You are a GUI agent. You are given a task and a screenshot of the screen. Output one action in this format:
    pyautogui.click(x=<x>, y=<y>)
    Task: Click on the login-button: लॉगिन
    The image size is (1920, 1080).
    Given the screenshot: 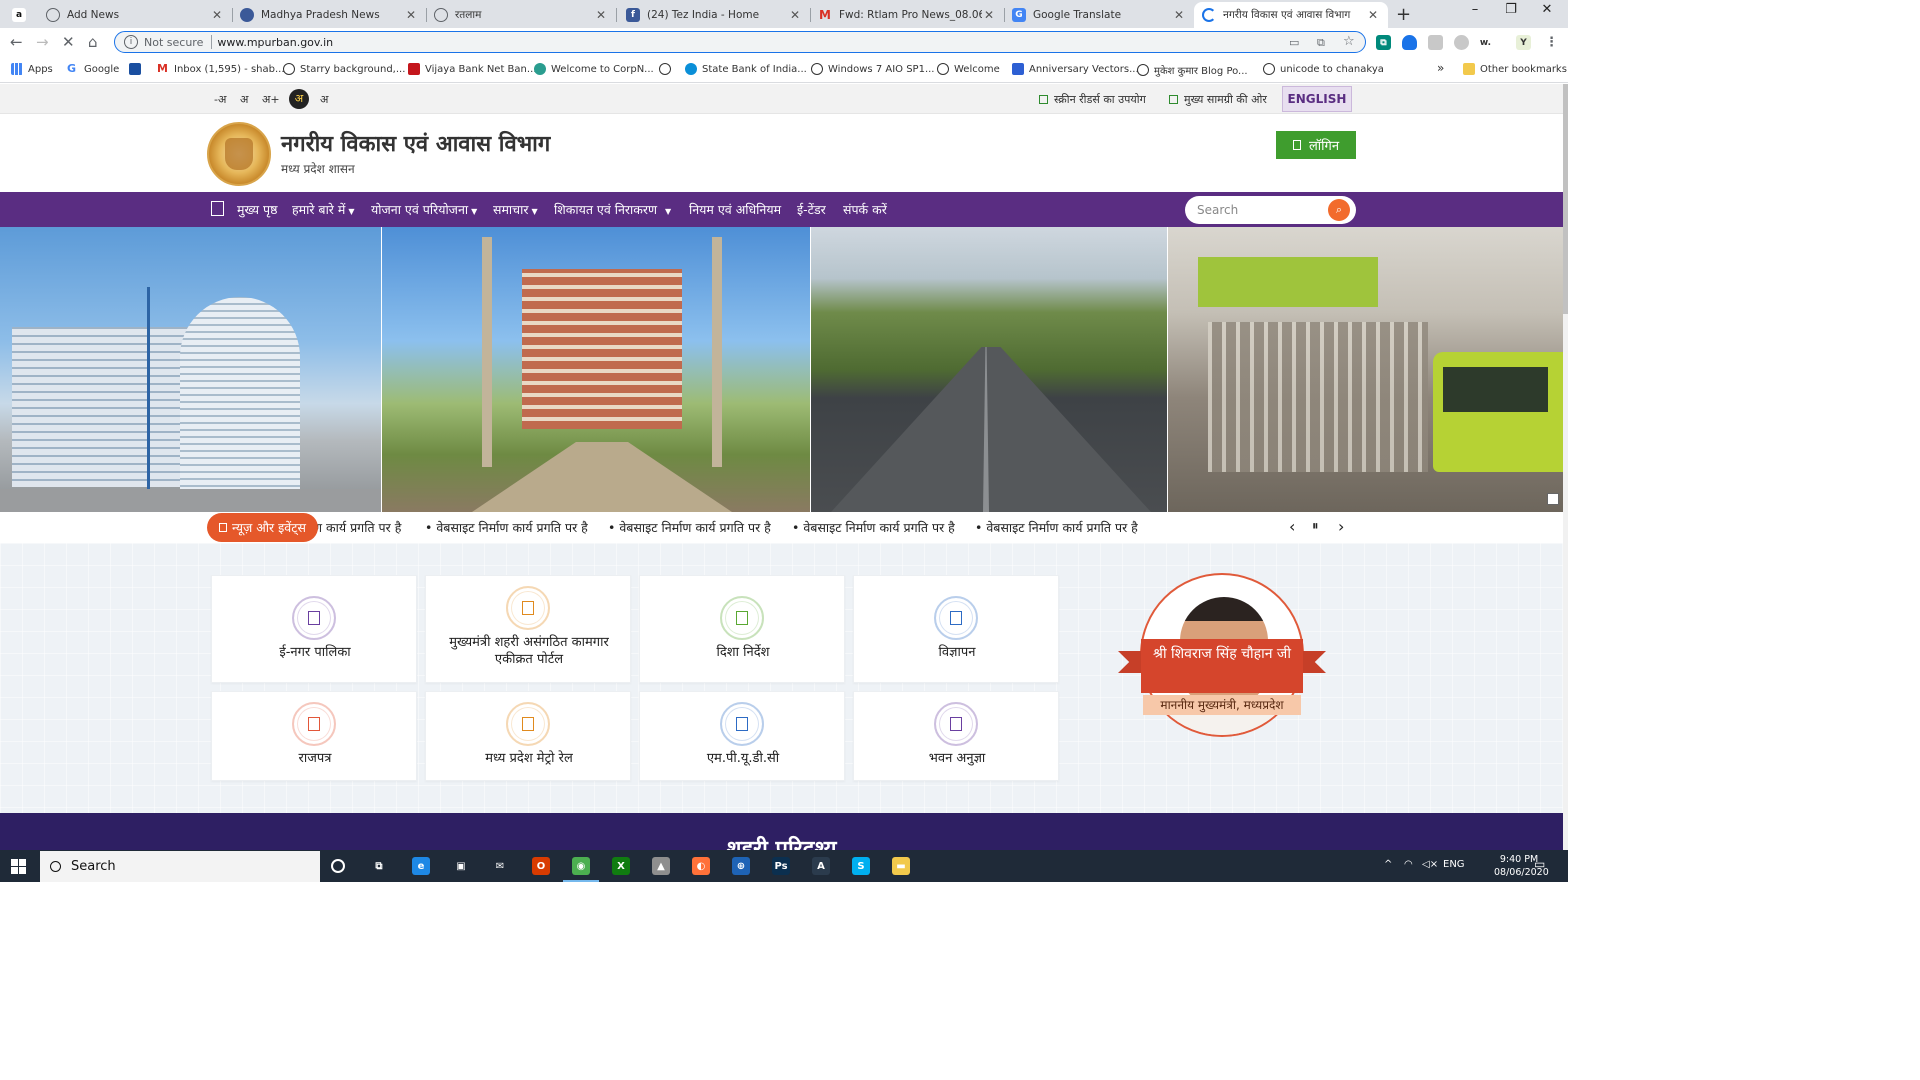 What is the action you would take?
    pyautogui.click(x=1316, y=145)
    